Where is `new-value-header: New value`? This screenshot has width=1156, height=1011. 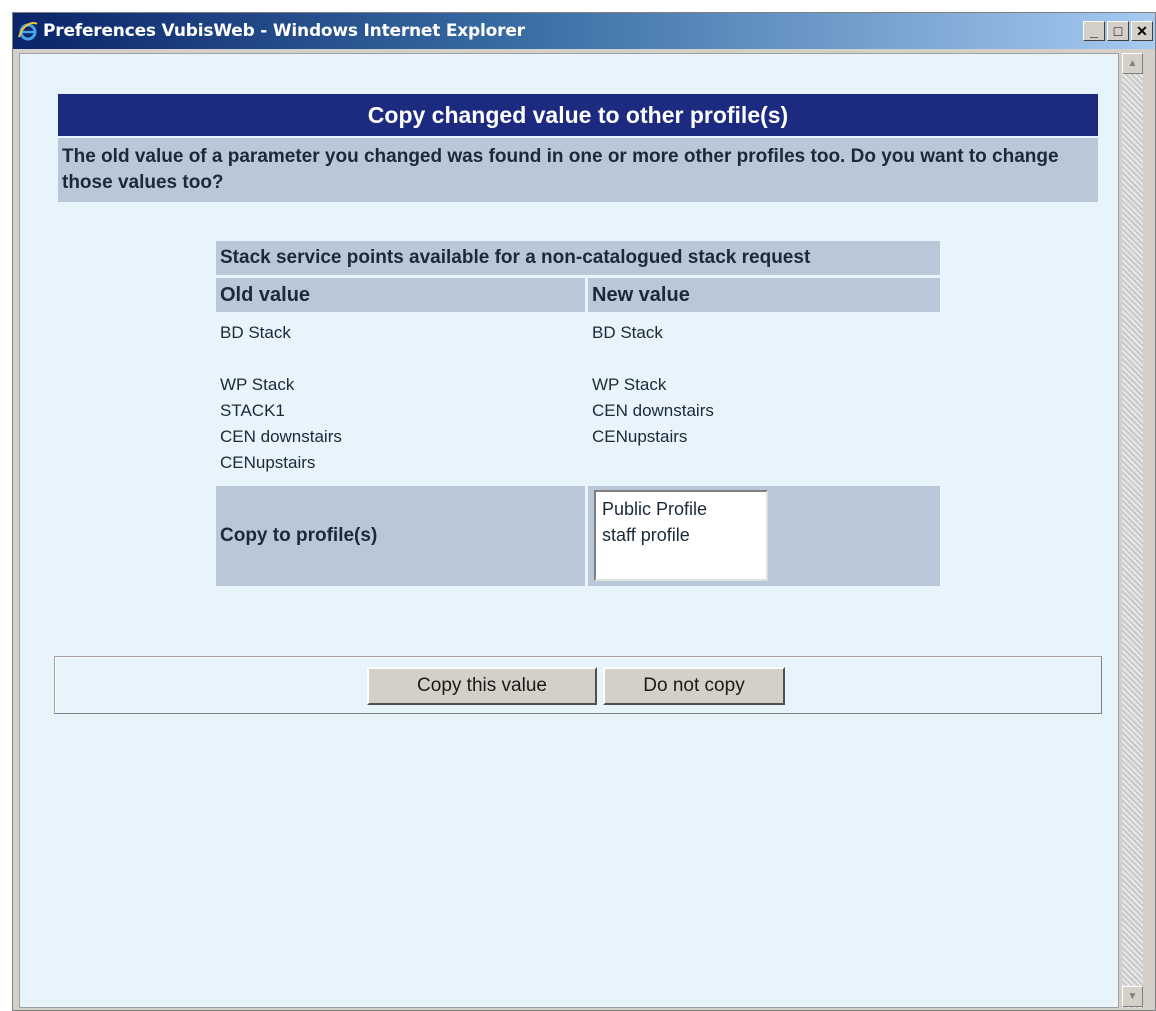
new-value-header: New value is located at coordinates (764, 295).